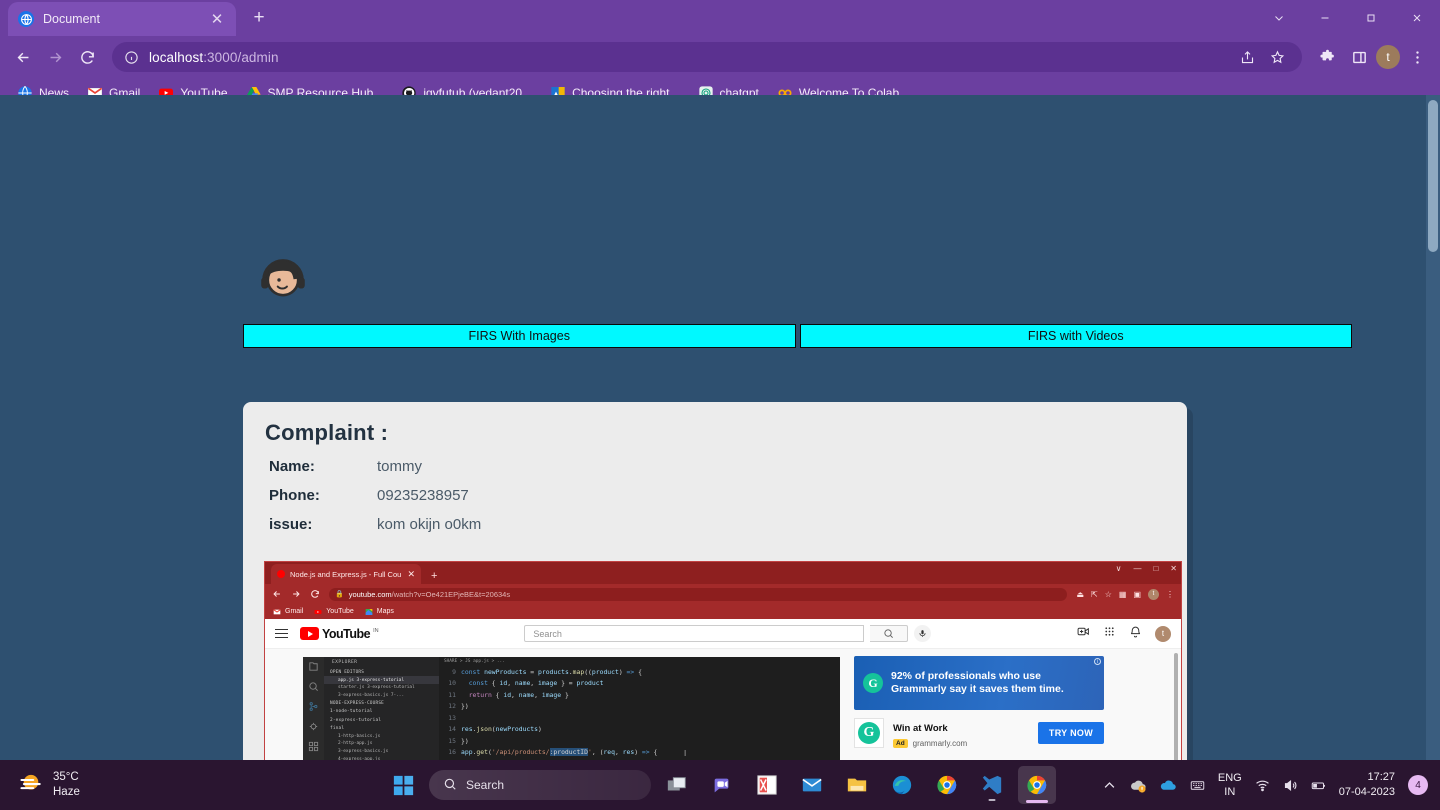 This screenshot has height=810, width=1440. What do you see at coordinates (385, 611) in the screenshot?
I see `bookmark-label: Maps` at bounding box center [385, 611].